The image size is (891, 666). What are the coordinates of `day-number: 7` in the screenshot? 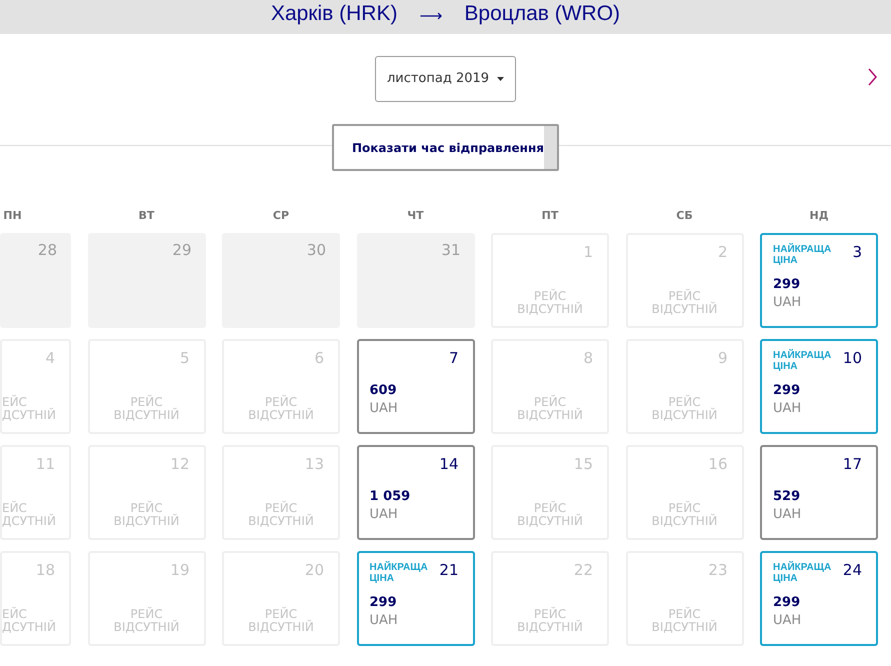 It's located at (453, 358).